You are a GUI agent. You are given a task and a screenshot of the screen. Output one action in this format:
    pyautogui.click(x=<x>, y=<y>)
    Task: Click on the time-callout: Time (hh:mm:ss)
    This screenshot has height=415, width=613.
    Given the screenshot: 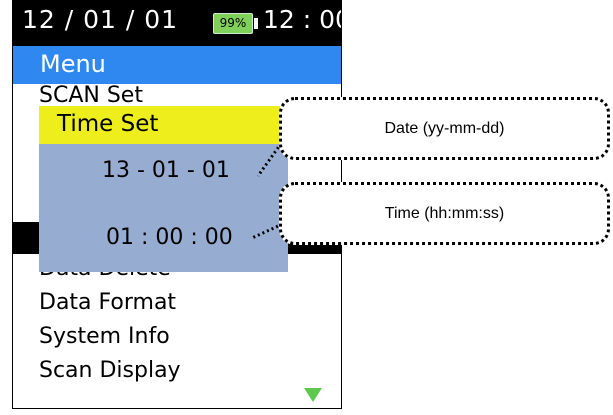 What is the action you would take?
    pyautogui.click(x=444, y=213)
    